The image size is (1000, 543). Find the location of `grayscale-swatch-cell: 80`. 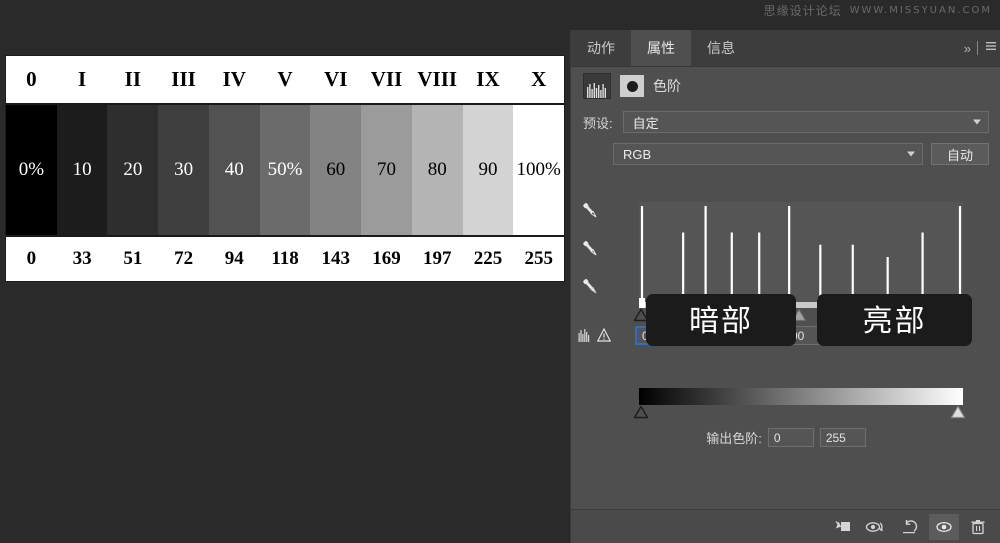

grayscale-swatch-cell: 80 is located at coordinates (437, 170).